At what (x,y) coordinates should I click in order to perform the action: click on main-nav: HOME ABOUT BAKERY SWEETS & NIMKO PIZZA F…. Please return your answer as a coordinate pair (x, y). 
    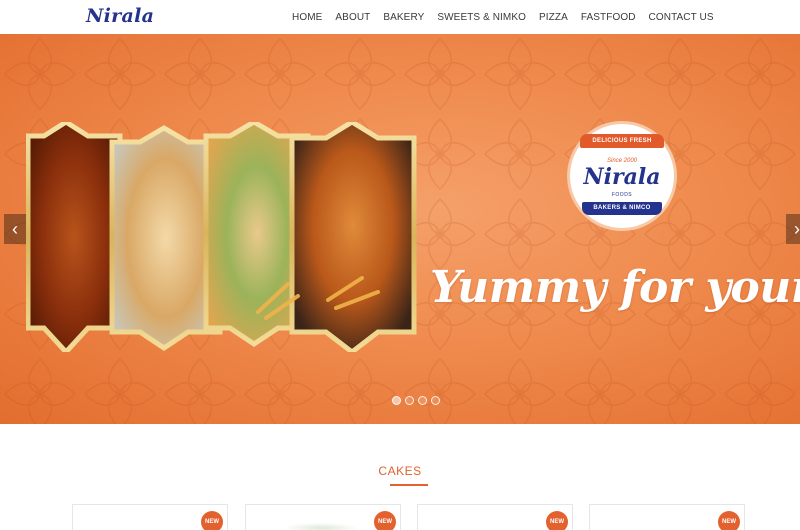
    Looking at the image, I should click on (509, 17).